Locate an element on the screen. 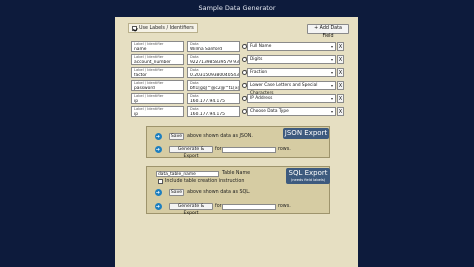 The height and width of the screenshot is (267, 474). data-field: Data 922713985839579 93 is located at coordinates (213, 59).